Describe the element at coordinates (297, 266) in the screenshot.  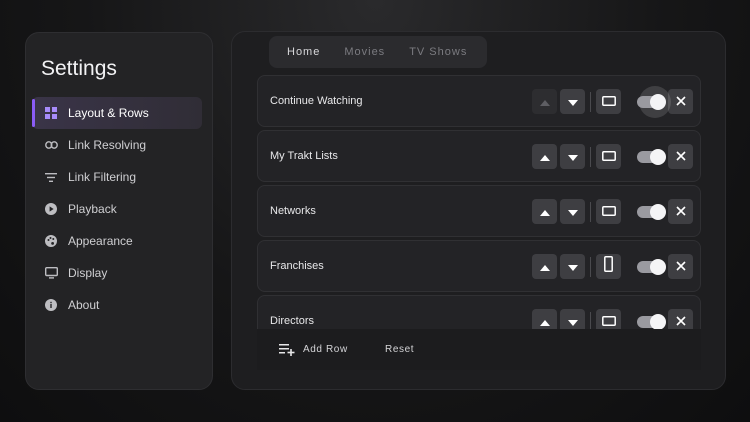
I see `row-label: Franchises` at that location.